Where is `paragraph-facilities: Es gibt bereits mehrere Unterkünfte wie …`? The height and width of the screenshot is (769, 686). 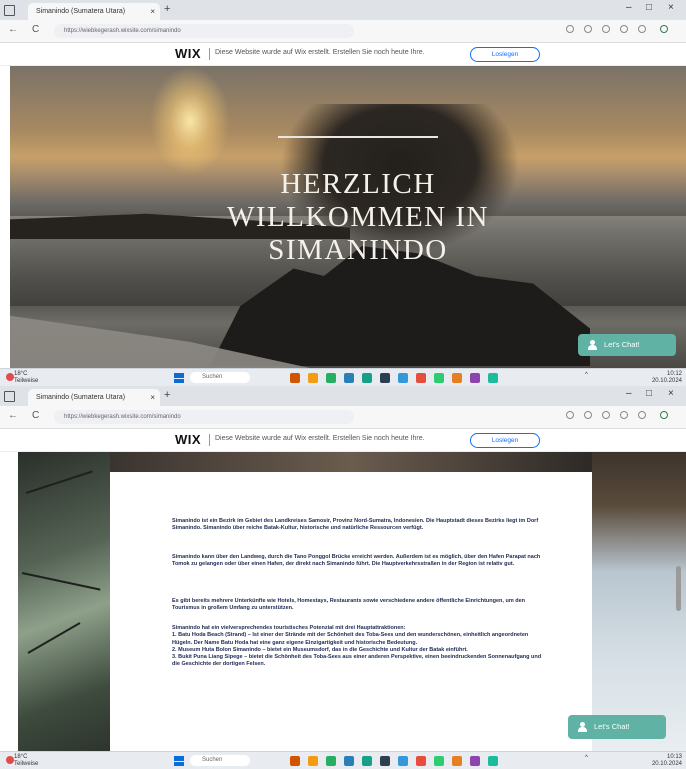
paragraph-facilities: Es gibt bereits mehrere Unterkünfte wie … is located at coordinates (349, 605).